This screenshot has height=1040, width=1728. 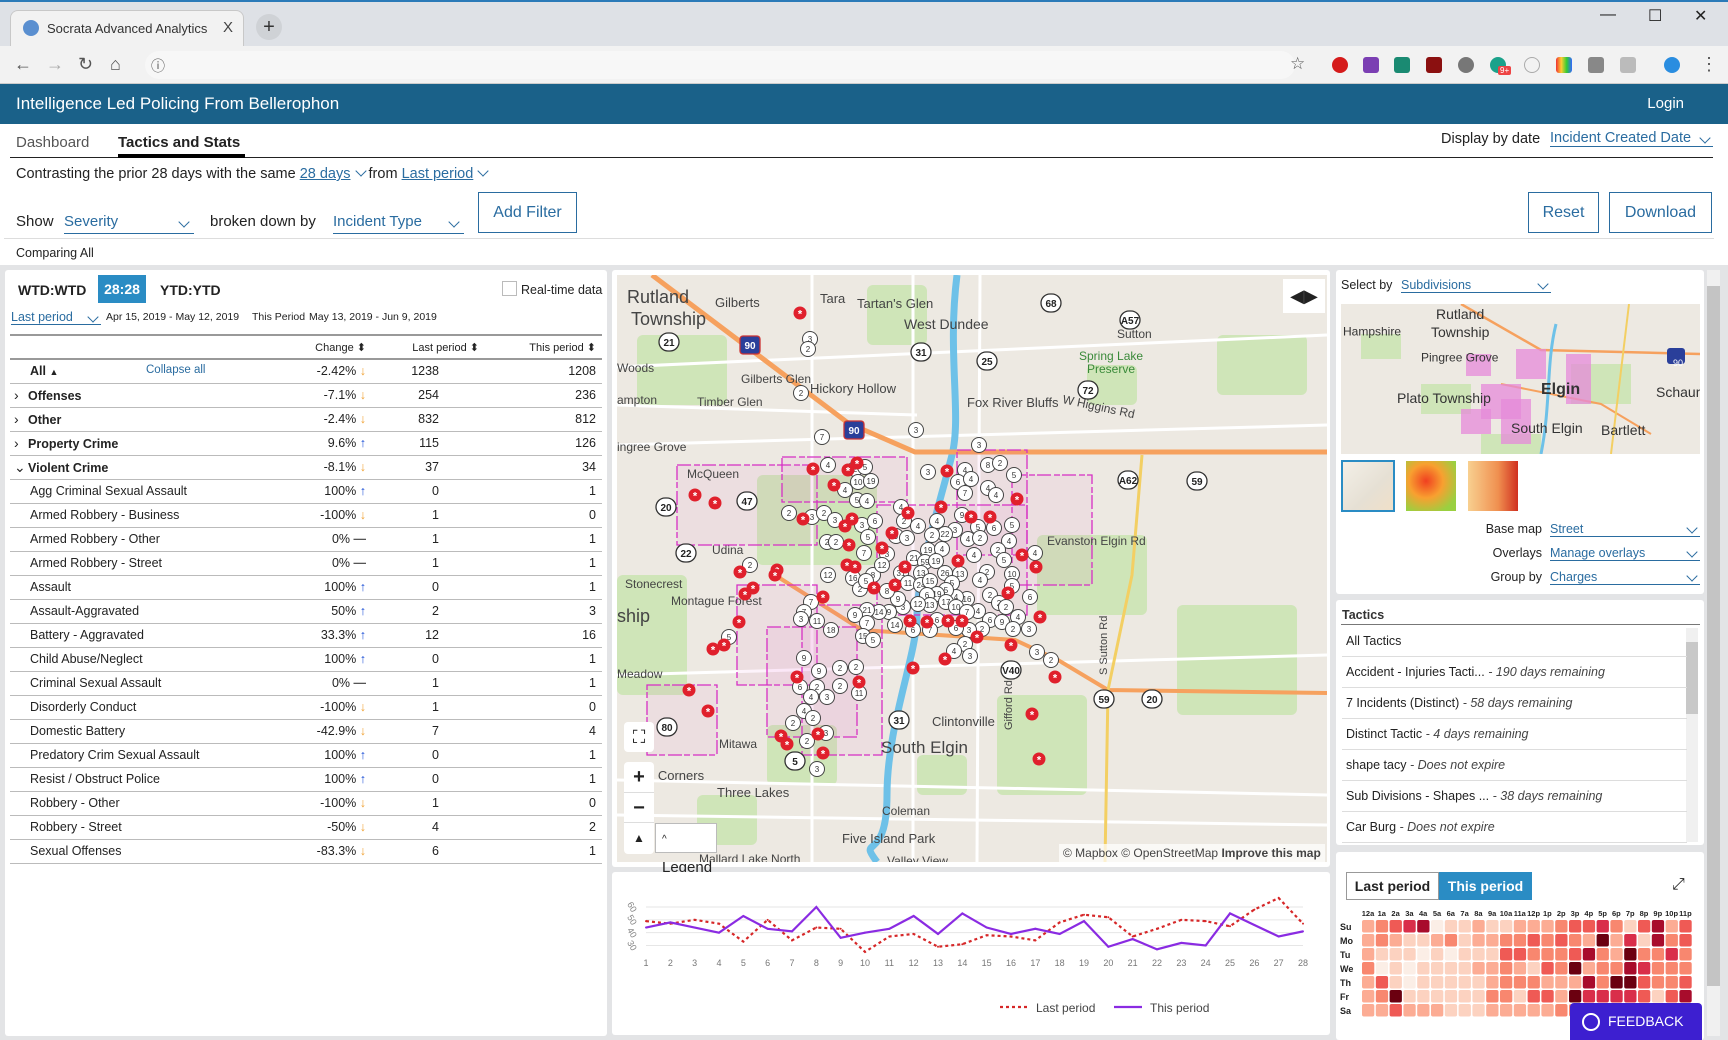 What do you see at coordinates (1532, 65) in the screenshot?
I see `shield-extension-icon` at bounding box center [1532, 65].